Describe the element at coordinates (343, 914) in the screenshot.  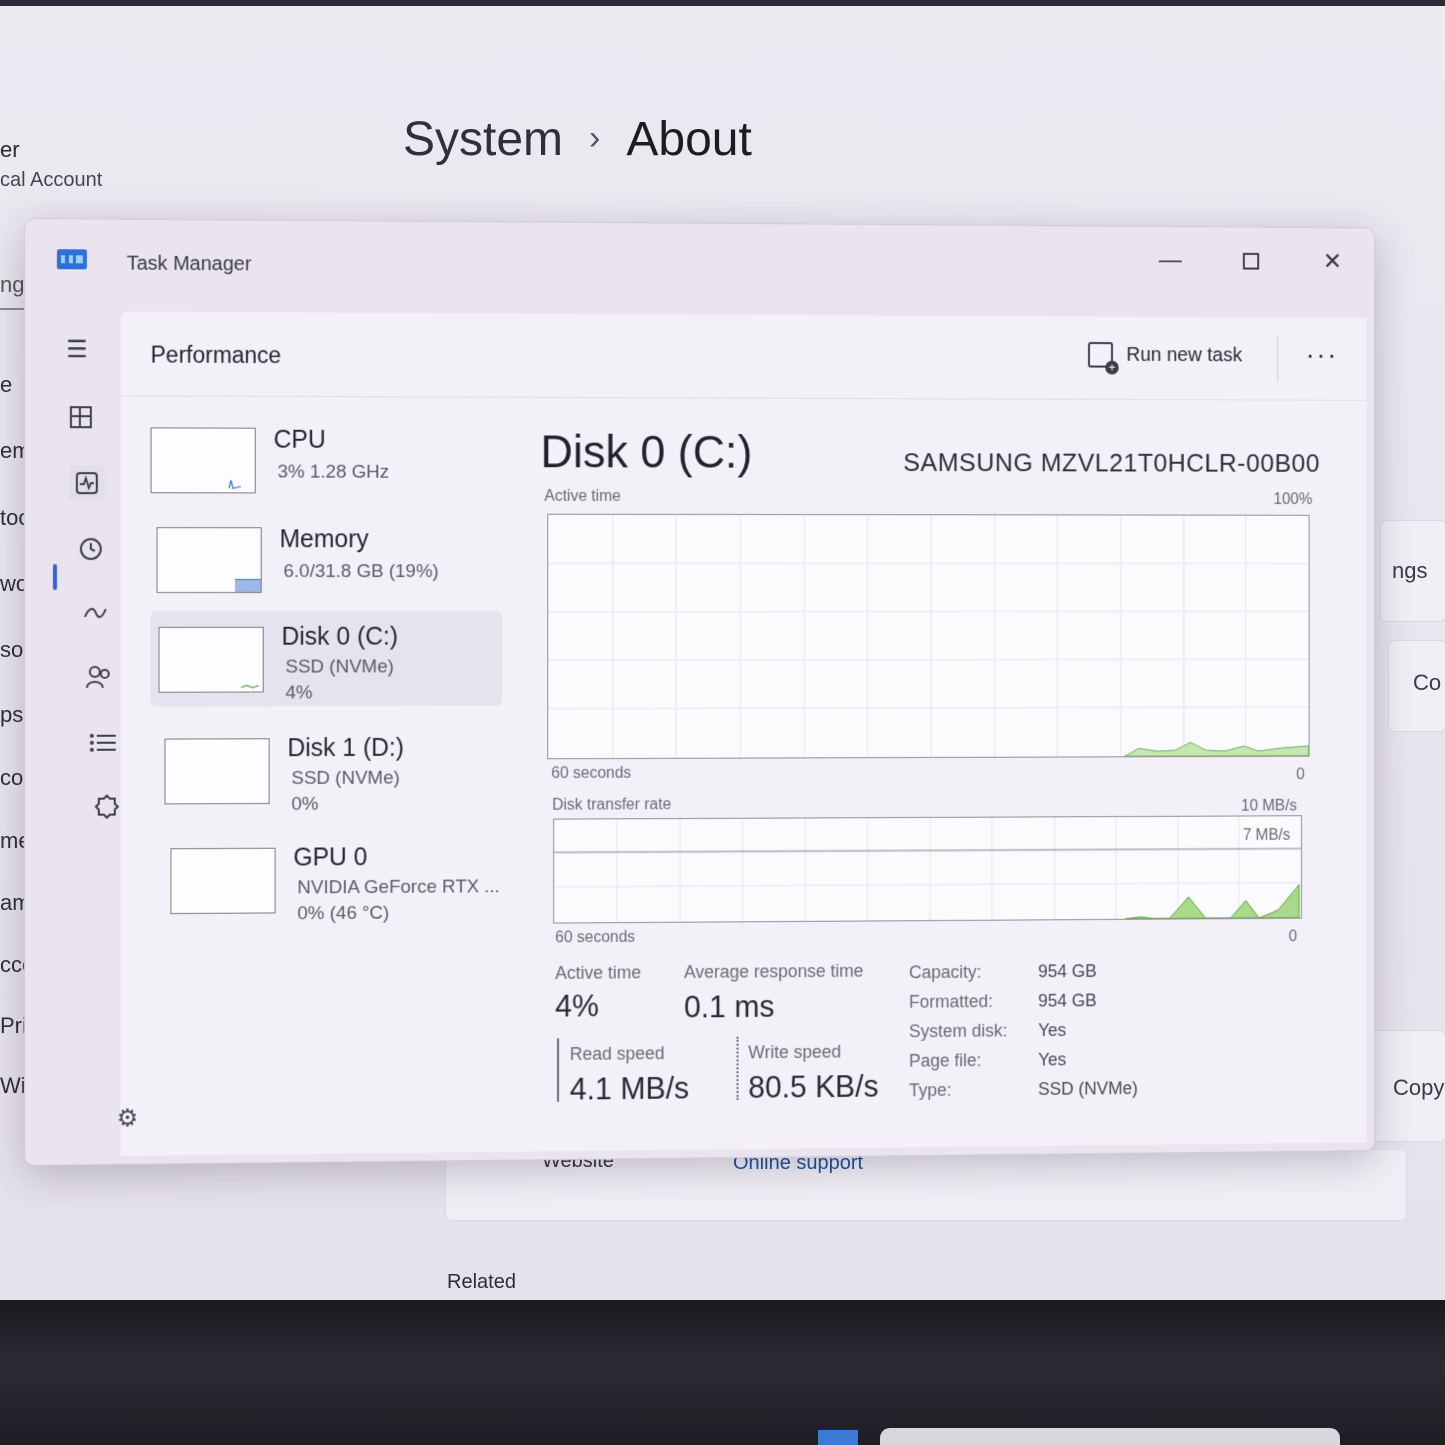
I see `device-usage: 0% (46 °C)` at that location.